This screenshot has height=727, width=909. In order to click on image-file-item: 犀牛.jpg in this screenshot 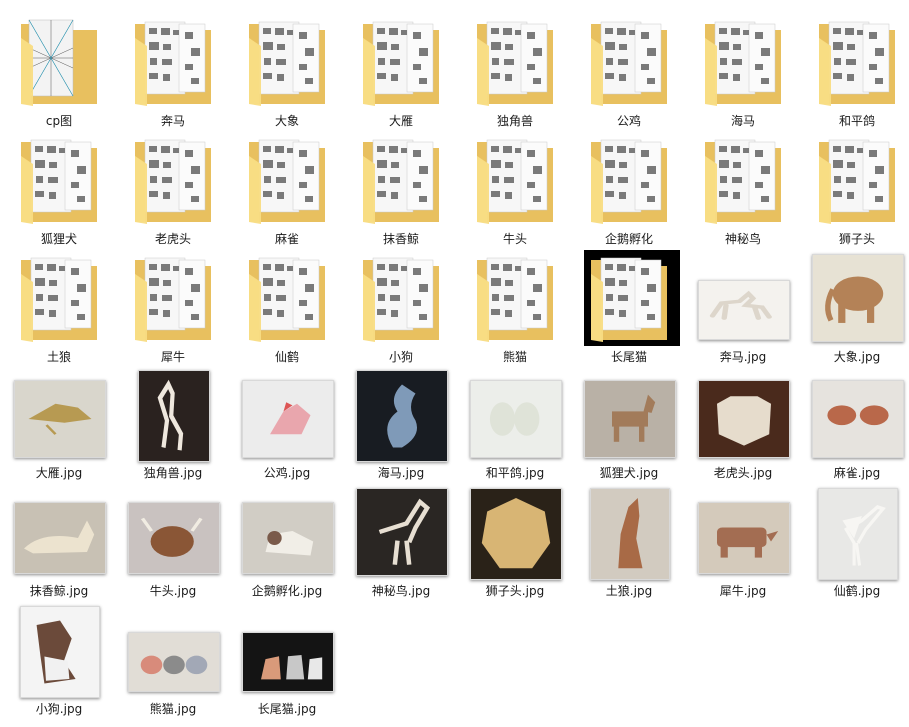, I will do `click(743, 543)`.